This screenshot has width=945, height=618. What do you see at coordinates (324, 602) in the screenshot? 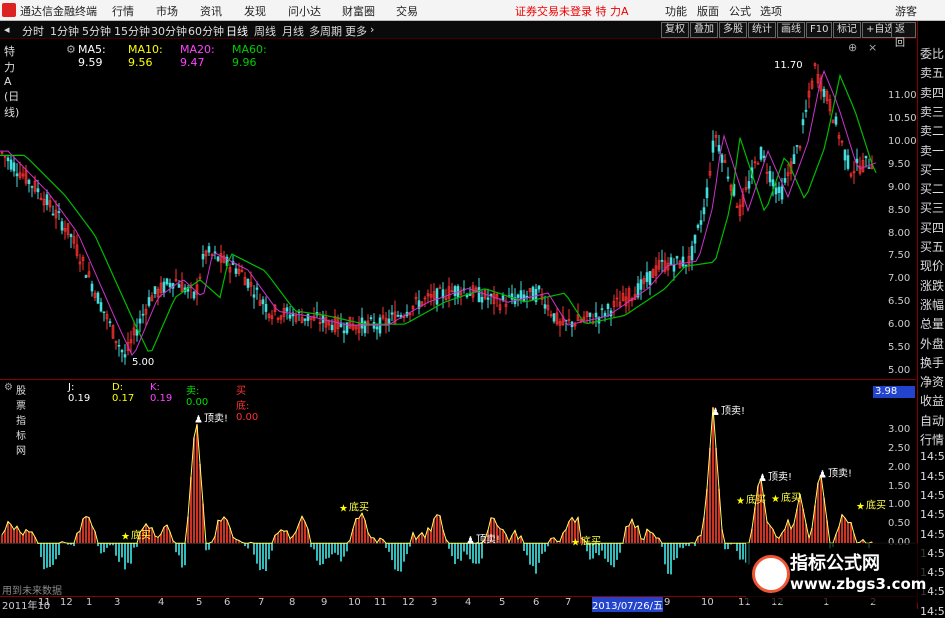
I see `date-tick-label: 9` at bounding box center [324, 602].